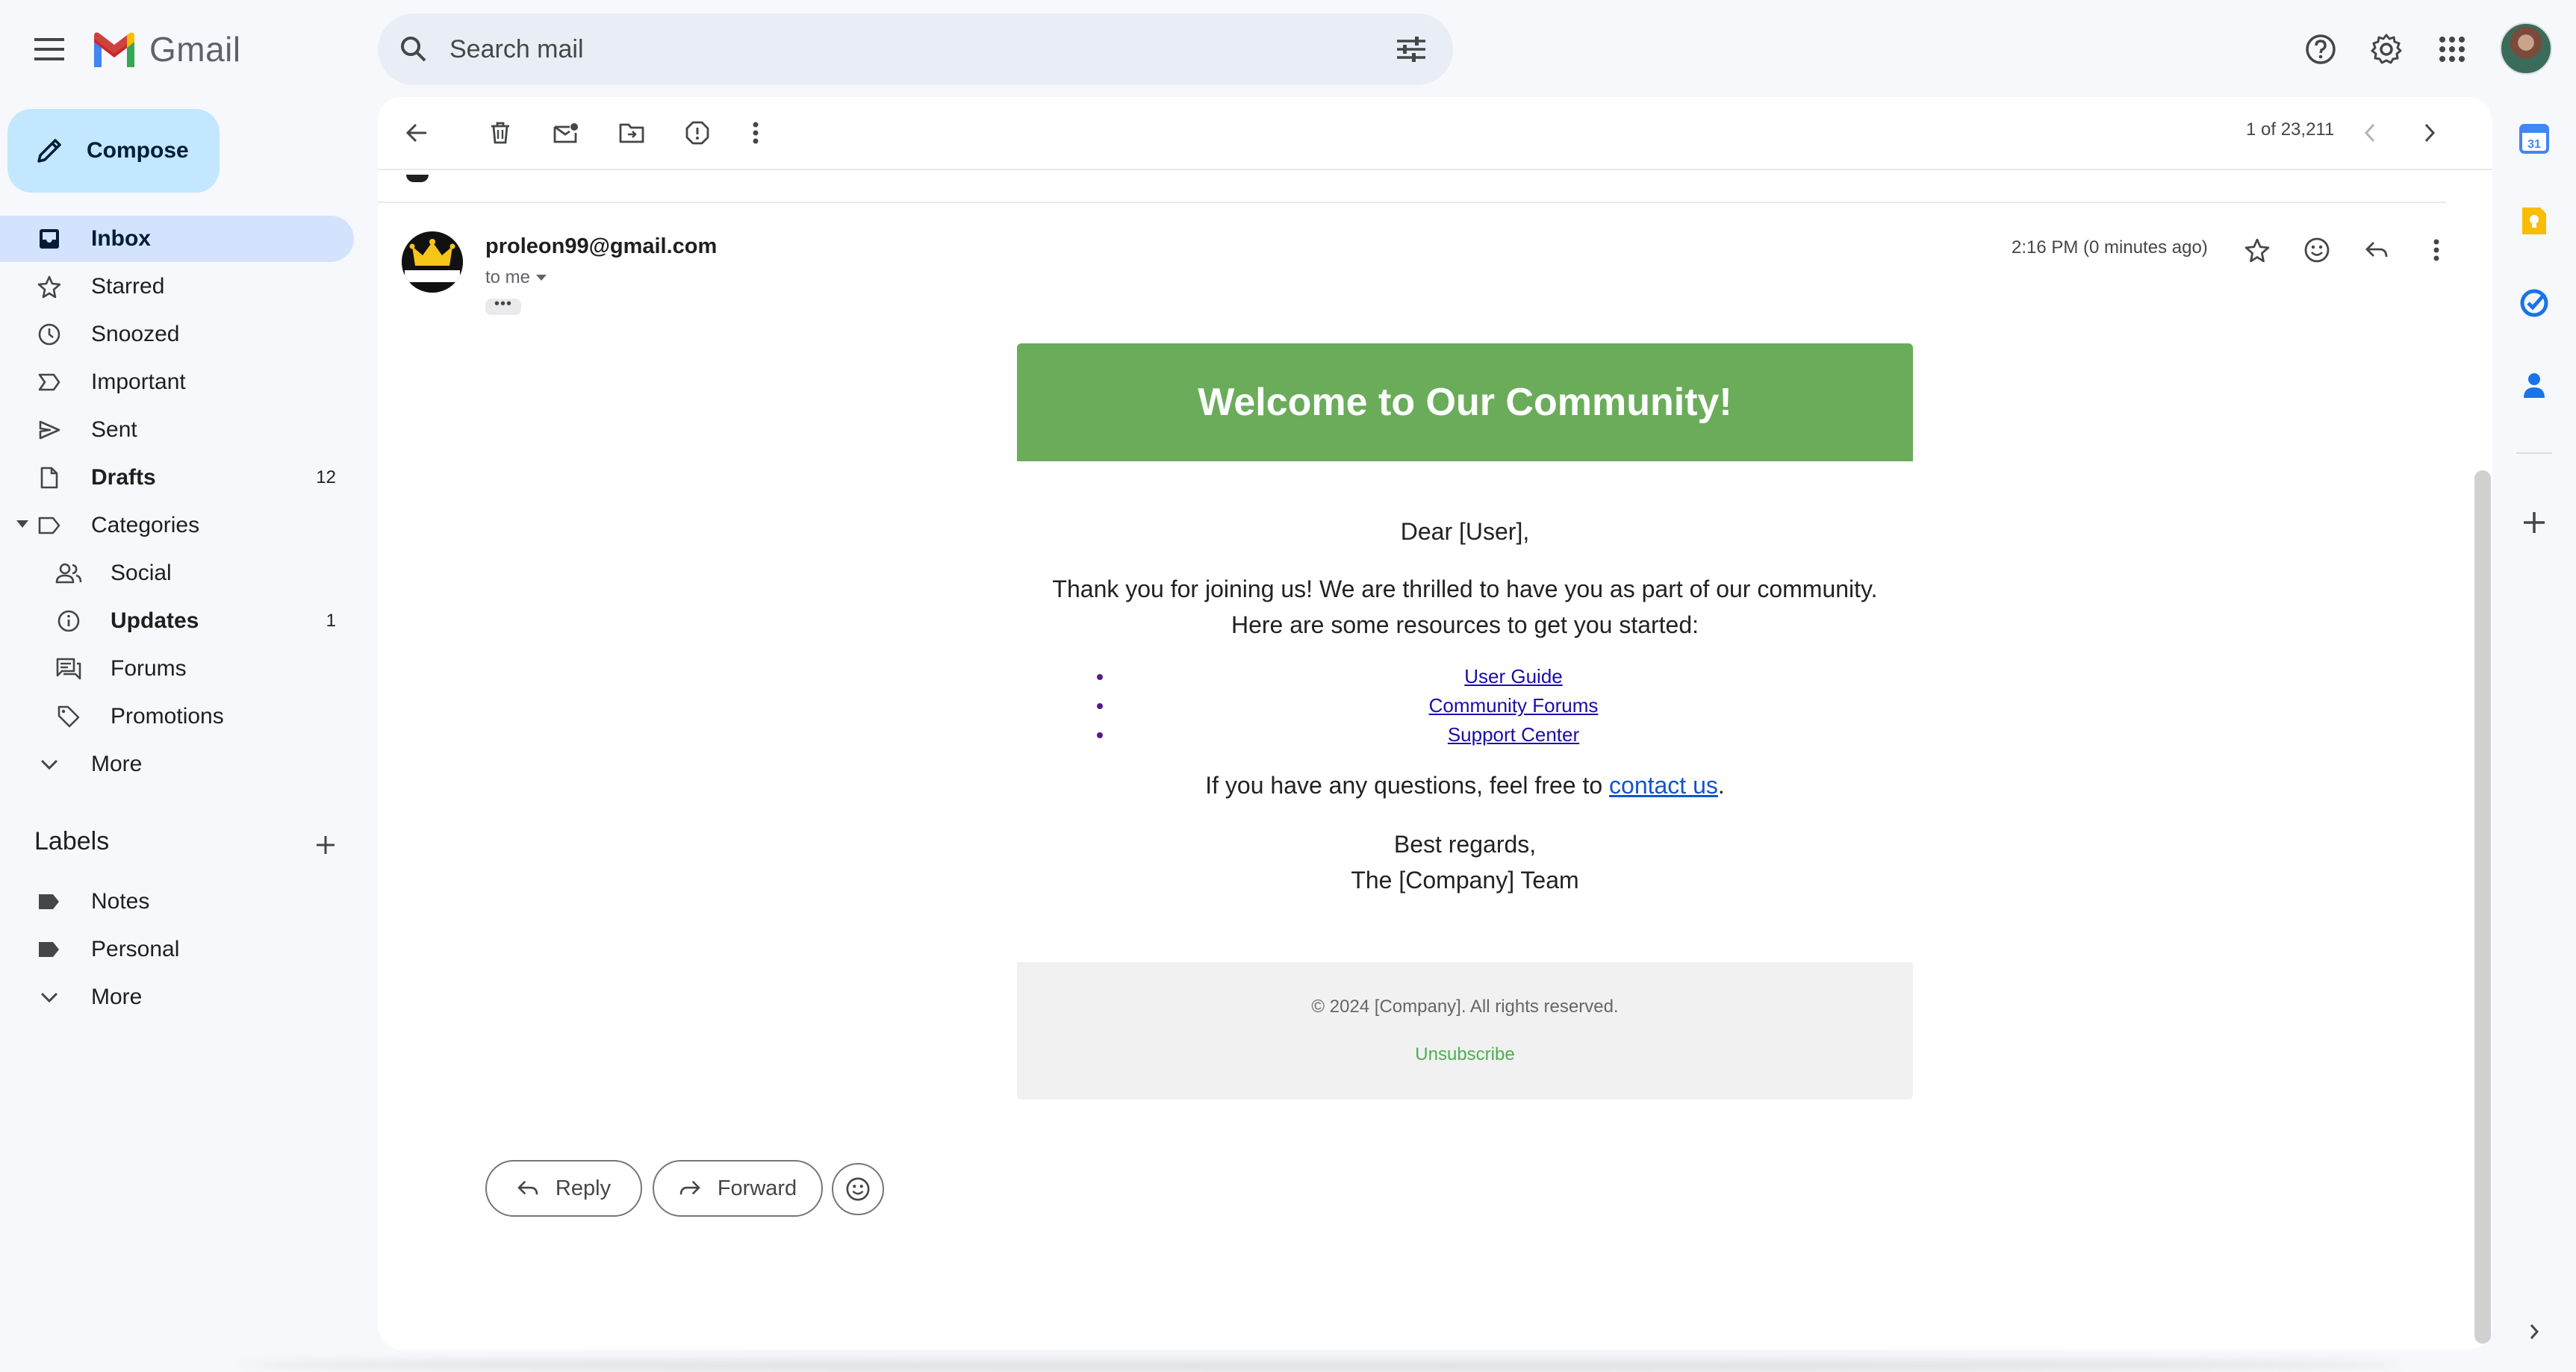 The image size is (2576, 1372). What do you see at coordinates (1721, 785) in the screenshot?
I see `questions-suffix: .` at bounding box center [1721, 785].